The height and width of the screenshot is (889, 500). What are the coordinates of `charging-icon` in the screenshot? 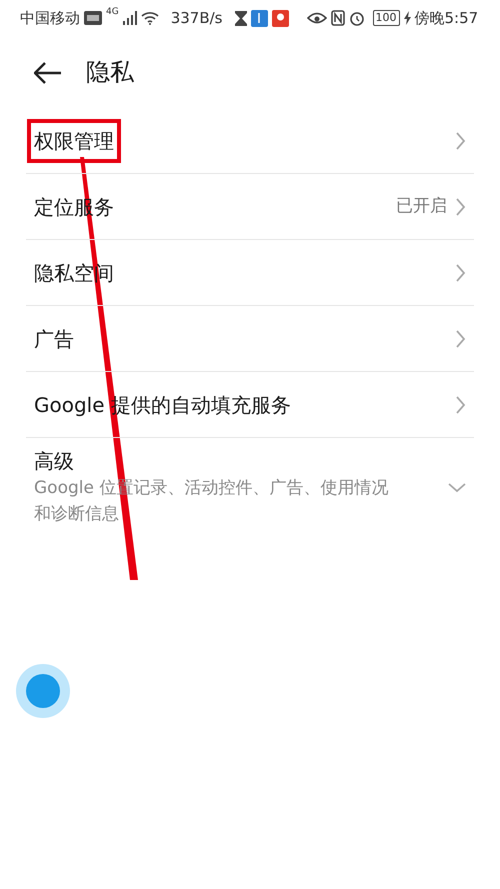 It's located at (407, 18).